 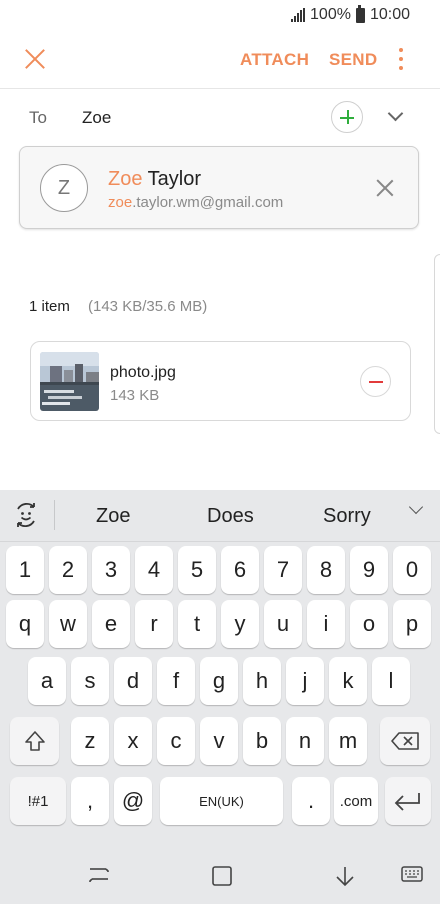 What do you see at coordinates (353, 60) in the screenshot?
I see `send-button: SEND` at bounding box center [353, 60].